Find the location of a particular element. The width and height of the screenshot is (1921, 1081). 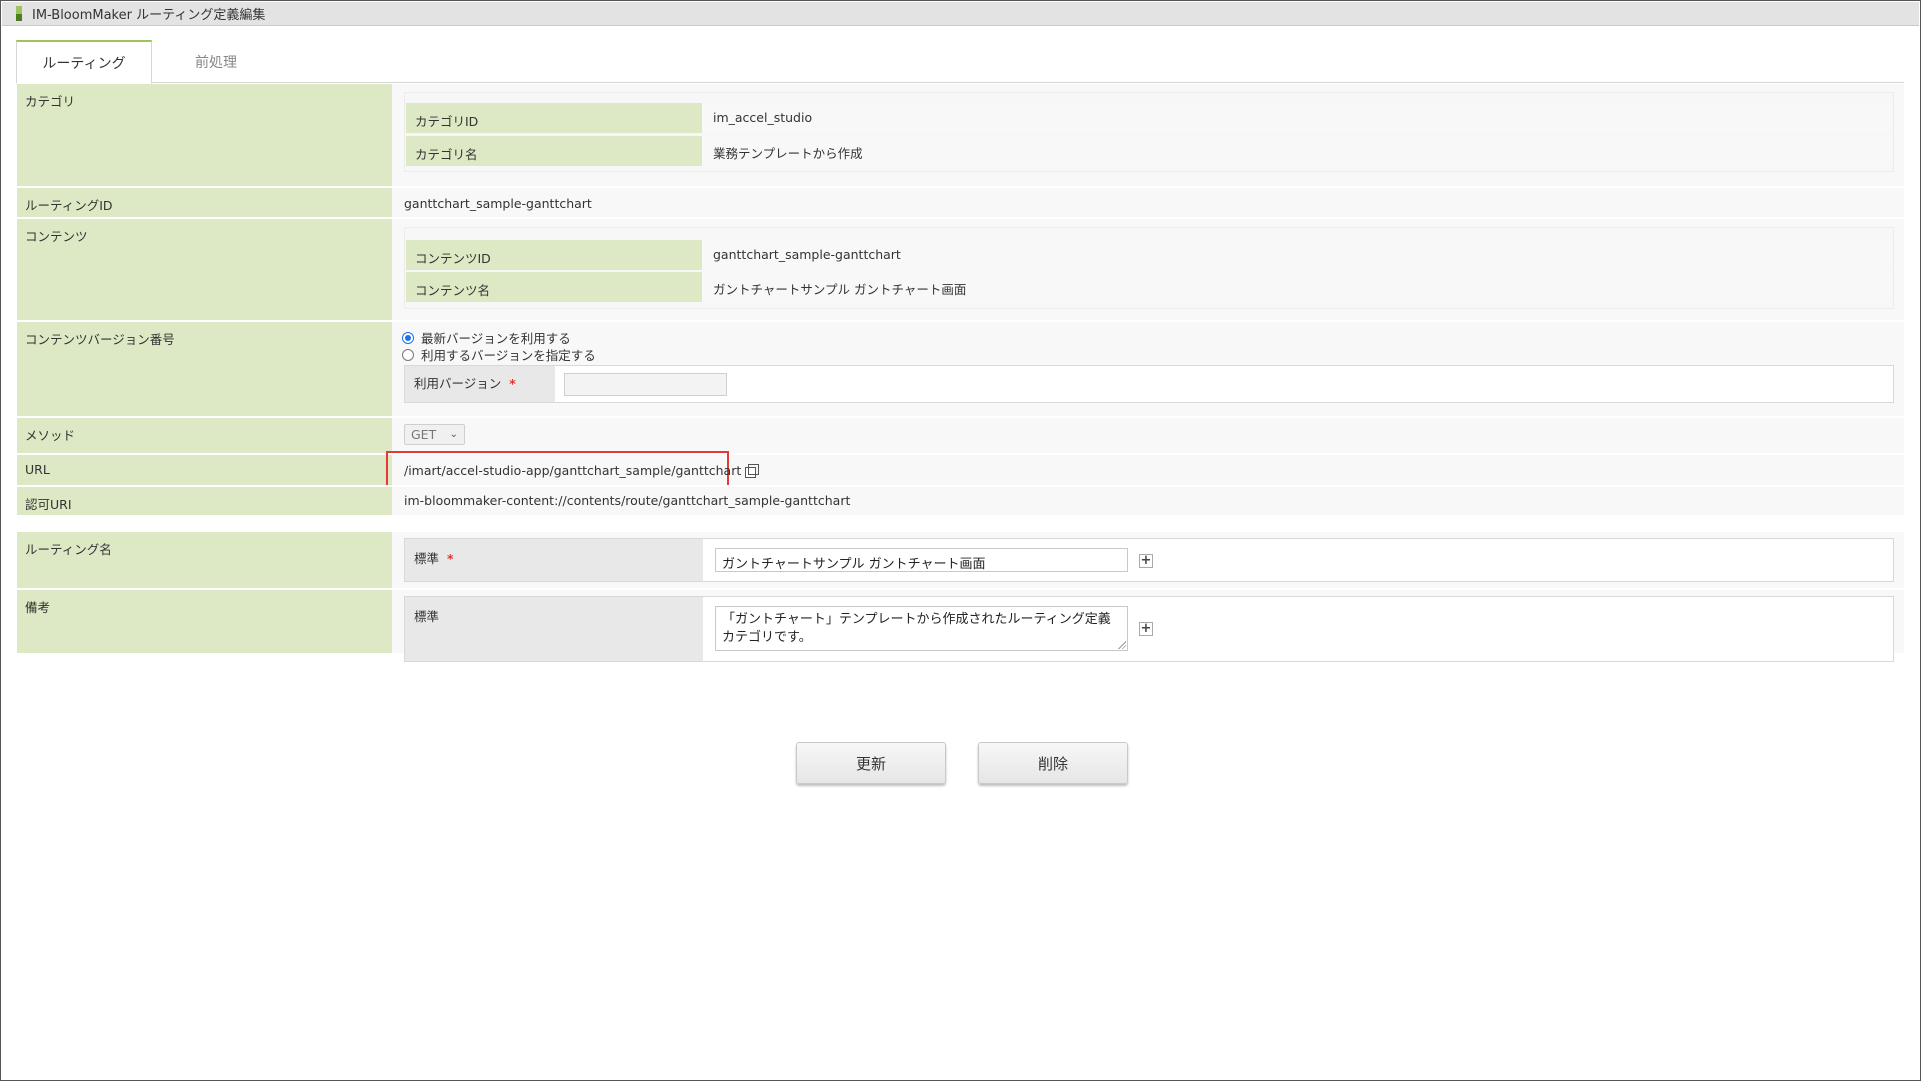

routing-id-label: ルーティングID is located at coordinates (204, 202).